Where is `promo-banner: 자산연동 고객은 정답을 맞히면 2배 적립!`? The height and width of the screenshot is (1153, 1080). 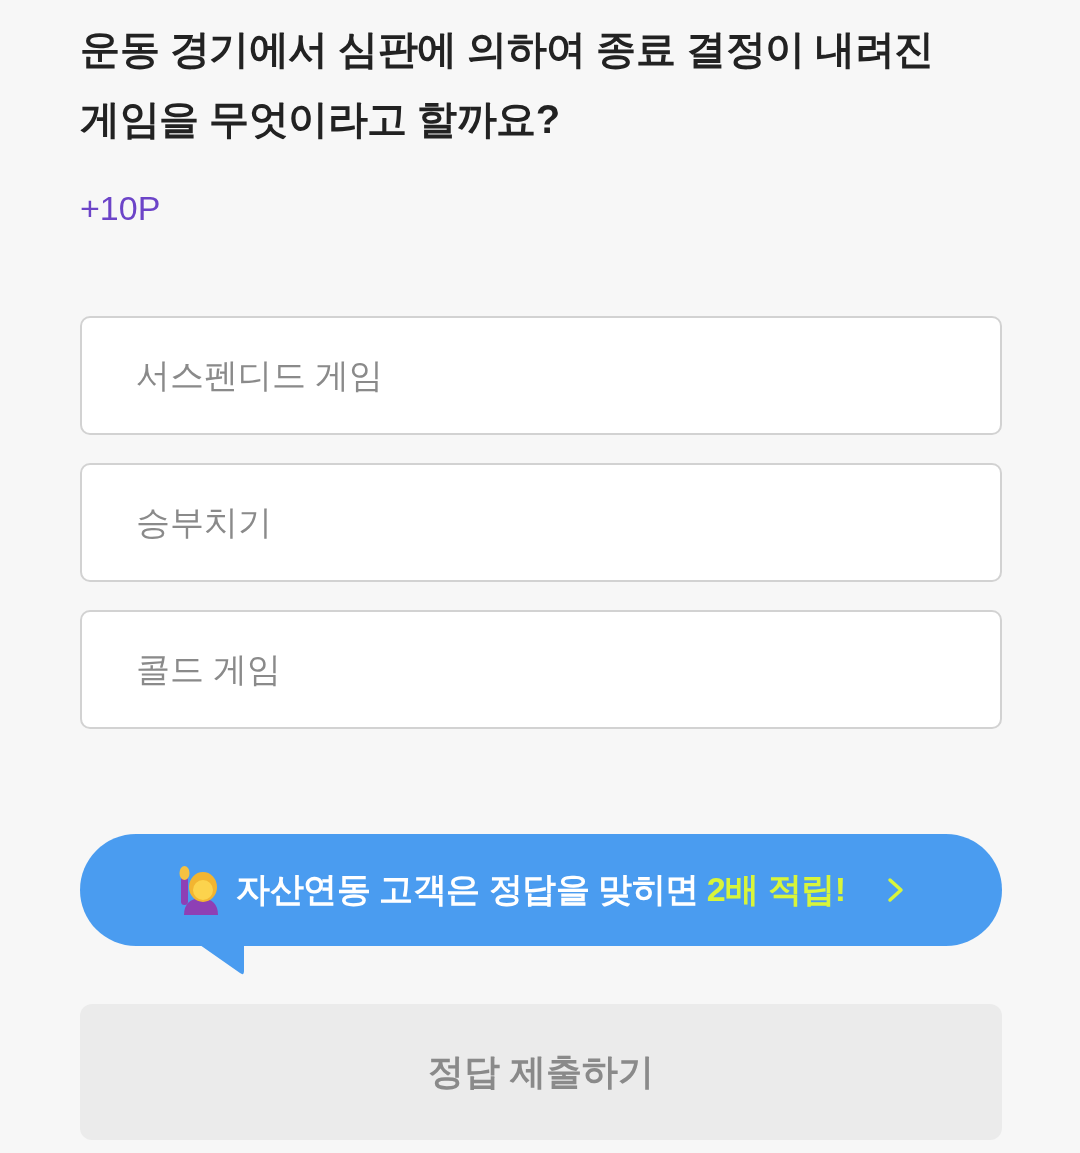
promo-banner: 자산연동 고객은 정답을 맞히면 2배 적립! is located at coordinates (541, 890).